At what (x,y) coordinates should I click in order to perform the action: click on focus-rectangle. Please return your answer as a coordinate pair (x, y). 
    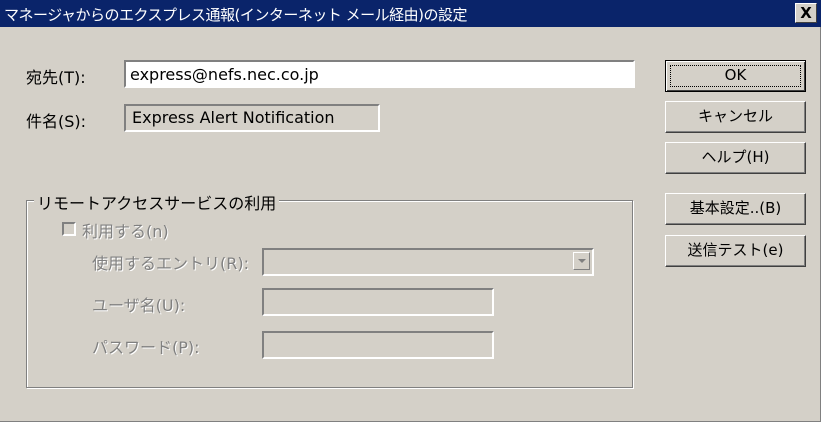
    Looking at the image, I should click on (735, 76).